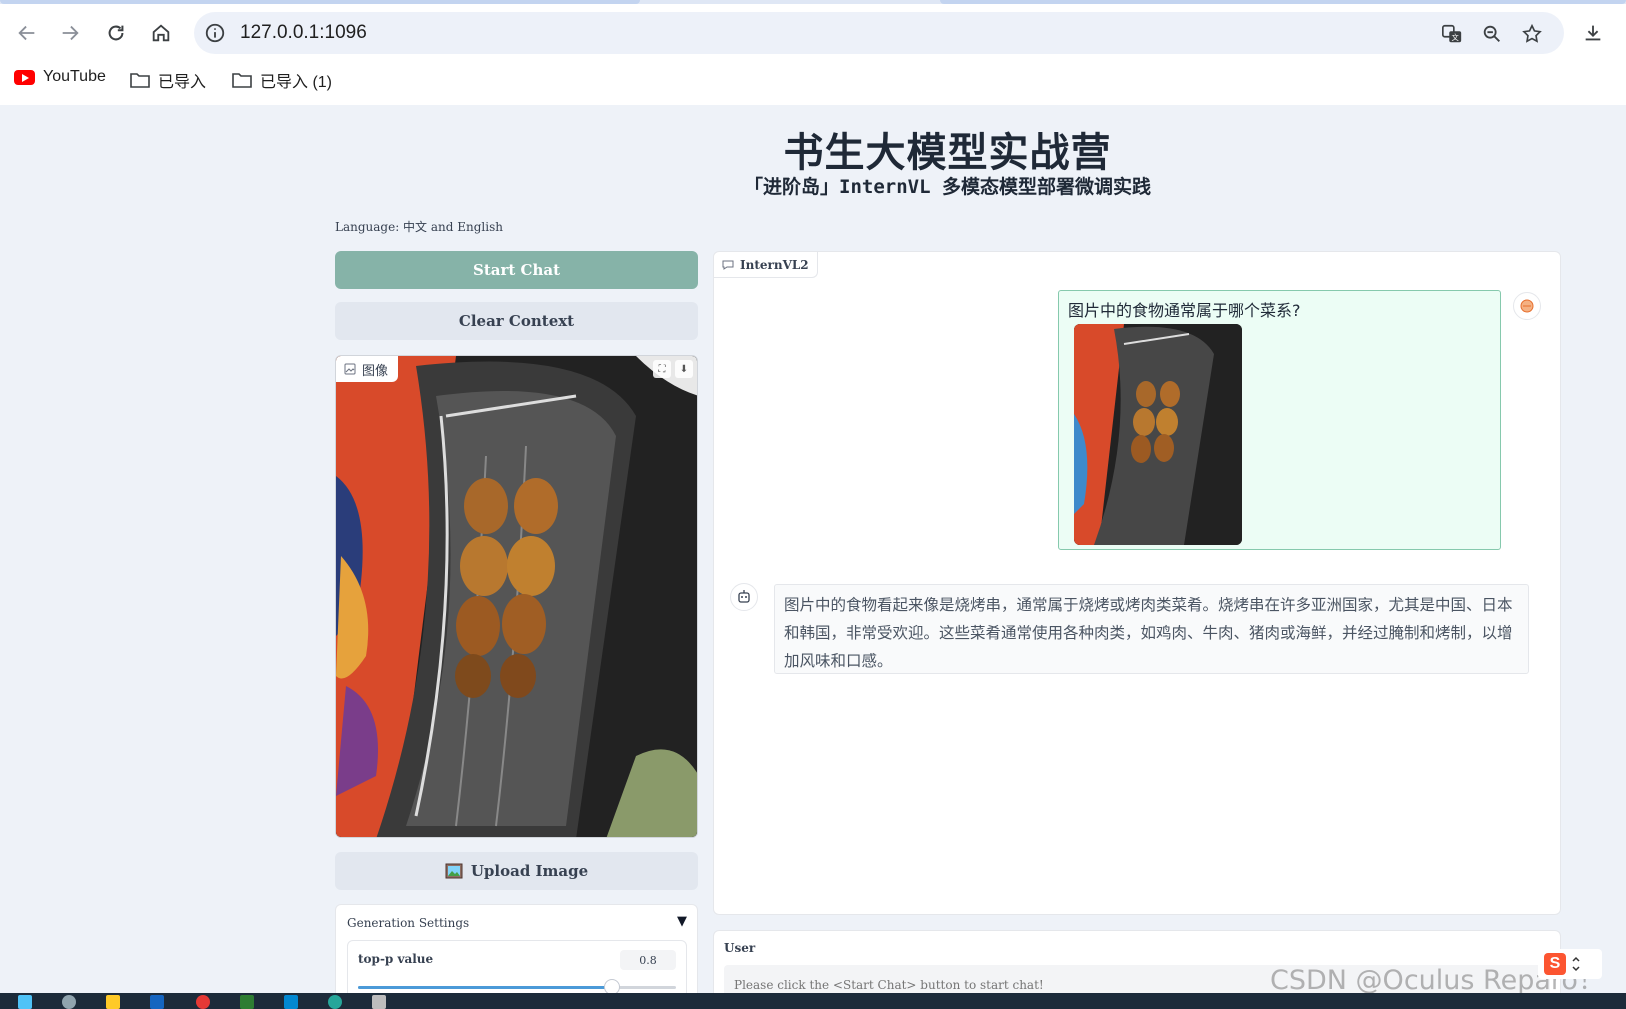  What do you see at coordinates (215, 33) in the screenshot?
I see `site-info-icon` at bounding box center [215, 33].